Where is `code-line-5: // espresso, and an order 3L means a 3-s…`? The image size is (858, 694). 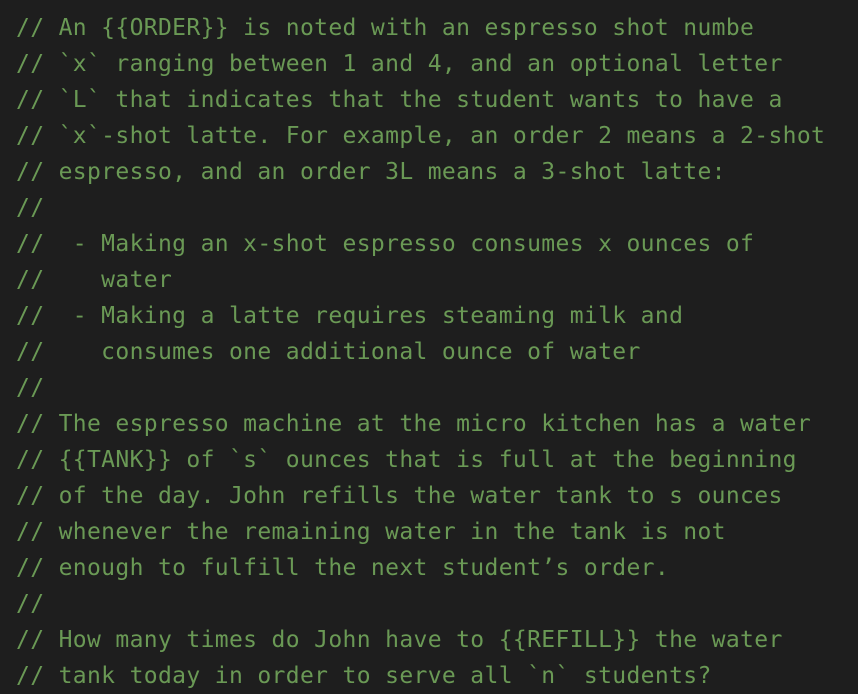 code-line-5: // espresso, and an order 3L means a 3-s… is located at coordinates (371, 172).